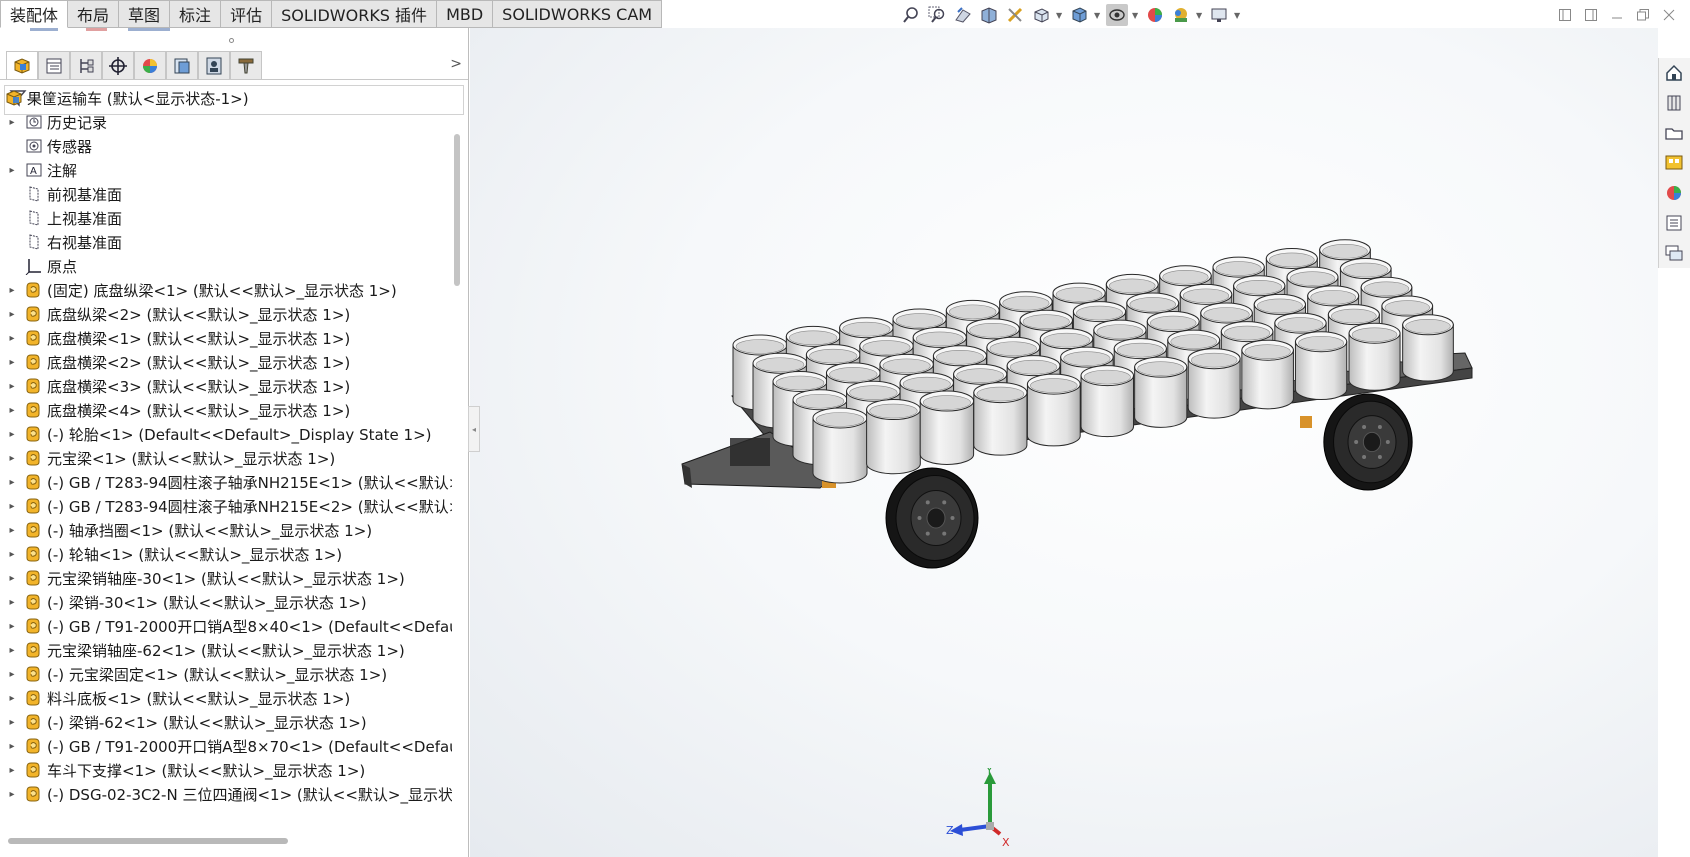 The width and height of the screenshot is (1690, 857). What do you see at coordinates (150, 65) in the screenshot?
I see `displaymanager-tab-icon` at bounding box center [150, 65].